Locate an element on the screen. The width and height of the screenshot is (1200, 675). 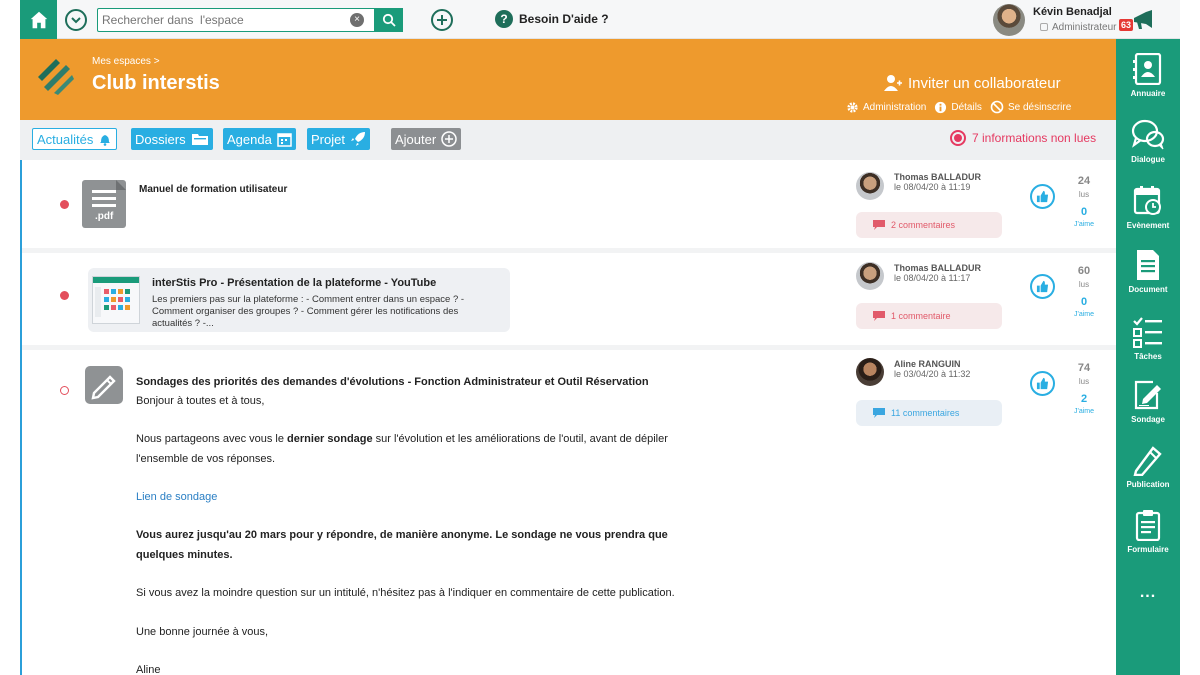
sidebar-item-dialogue: Dialogue is located at coordinates (1148, 141).